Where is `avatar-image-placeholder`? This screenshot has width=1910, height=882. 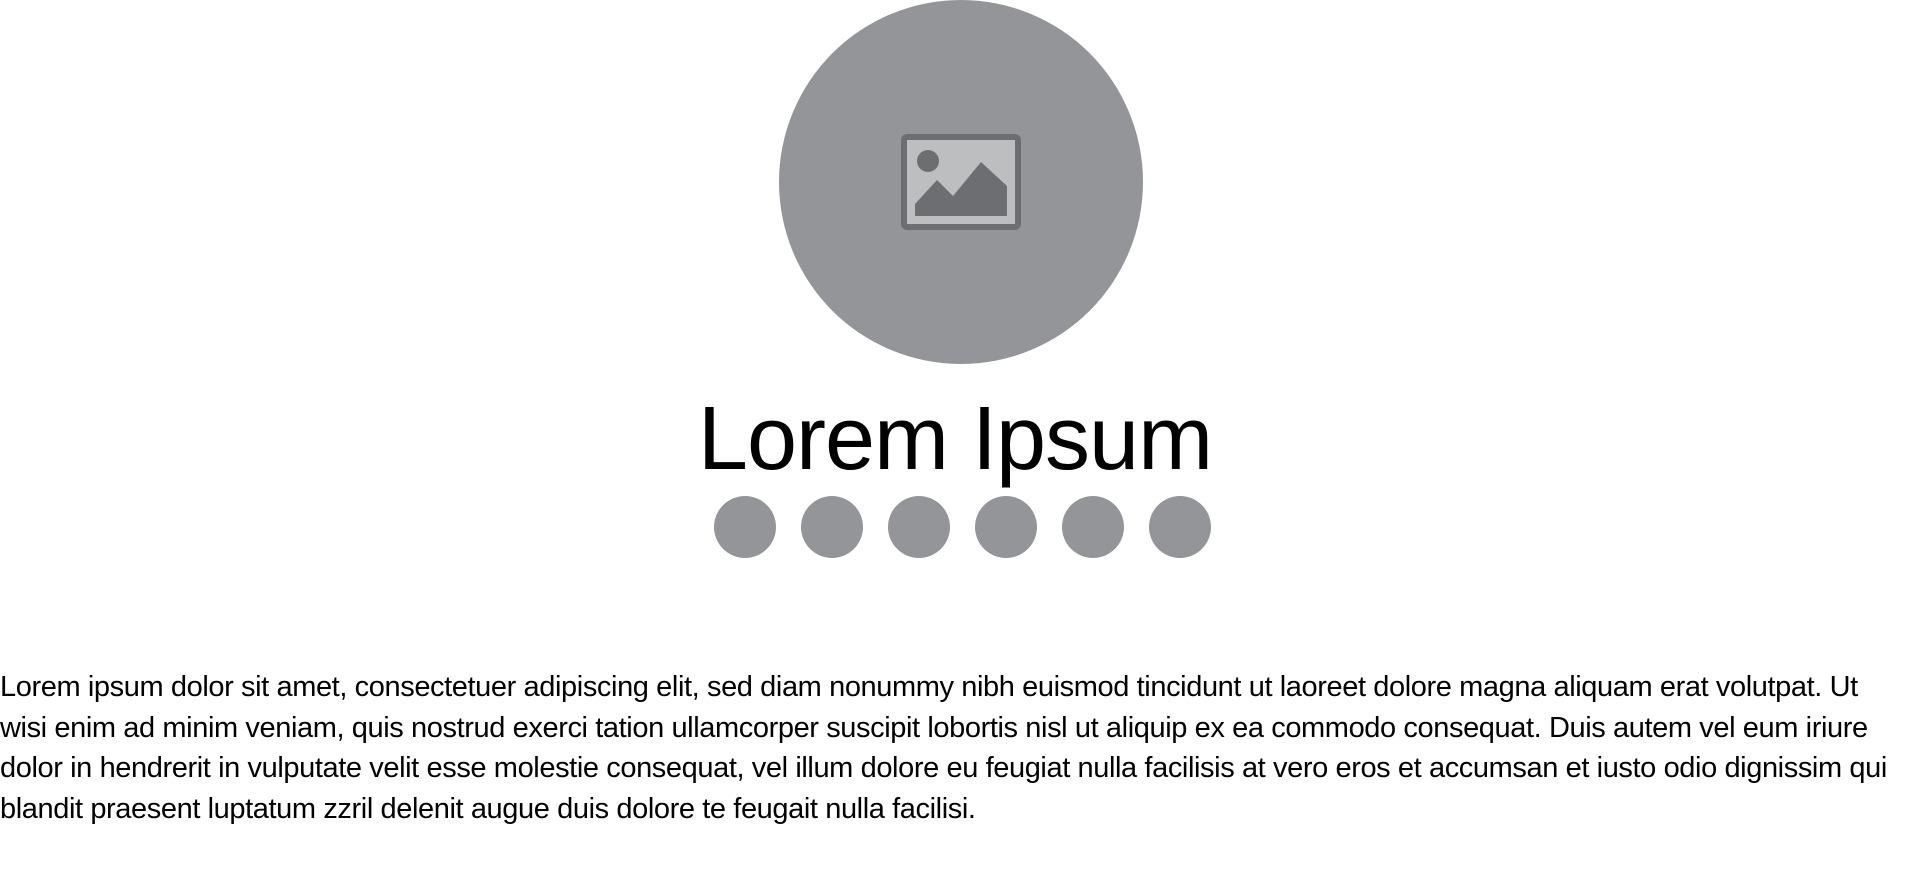 avatar-image-placeholder is located at coordinates (961, 182).